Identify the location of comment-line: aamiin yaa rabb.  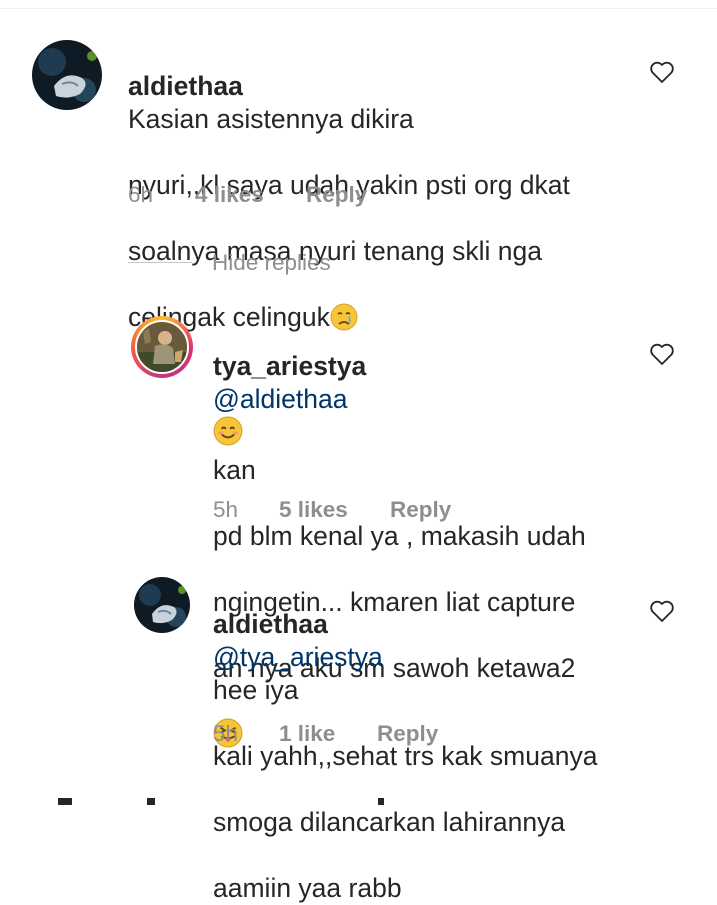
(307, 888).